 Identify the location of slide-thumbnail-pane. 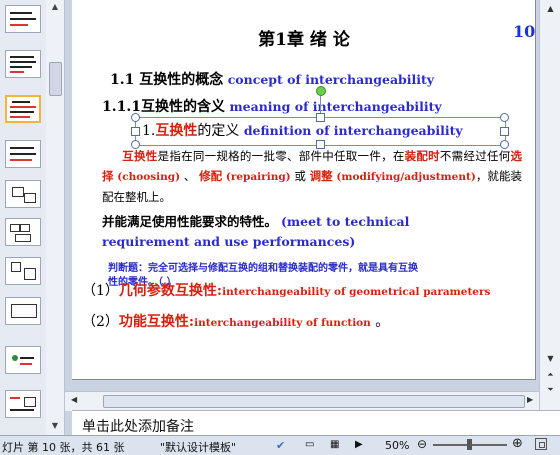
(23, 217).